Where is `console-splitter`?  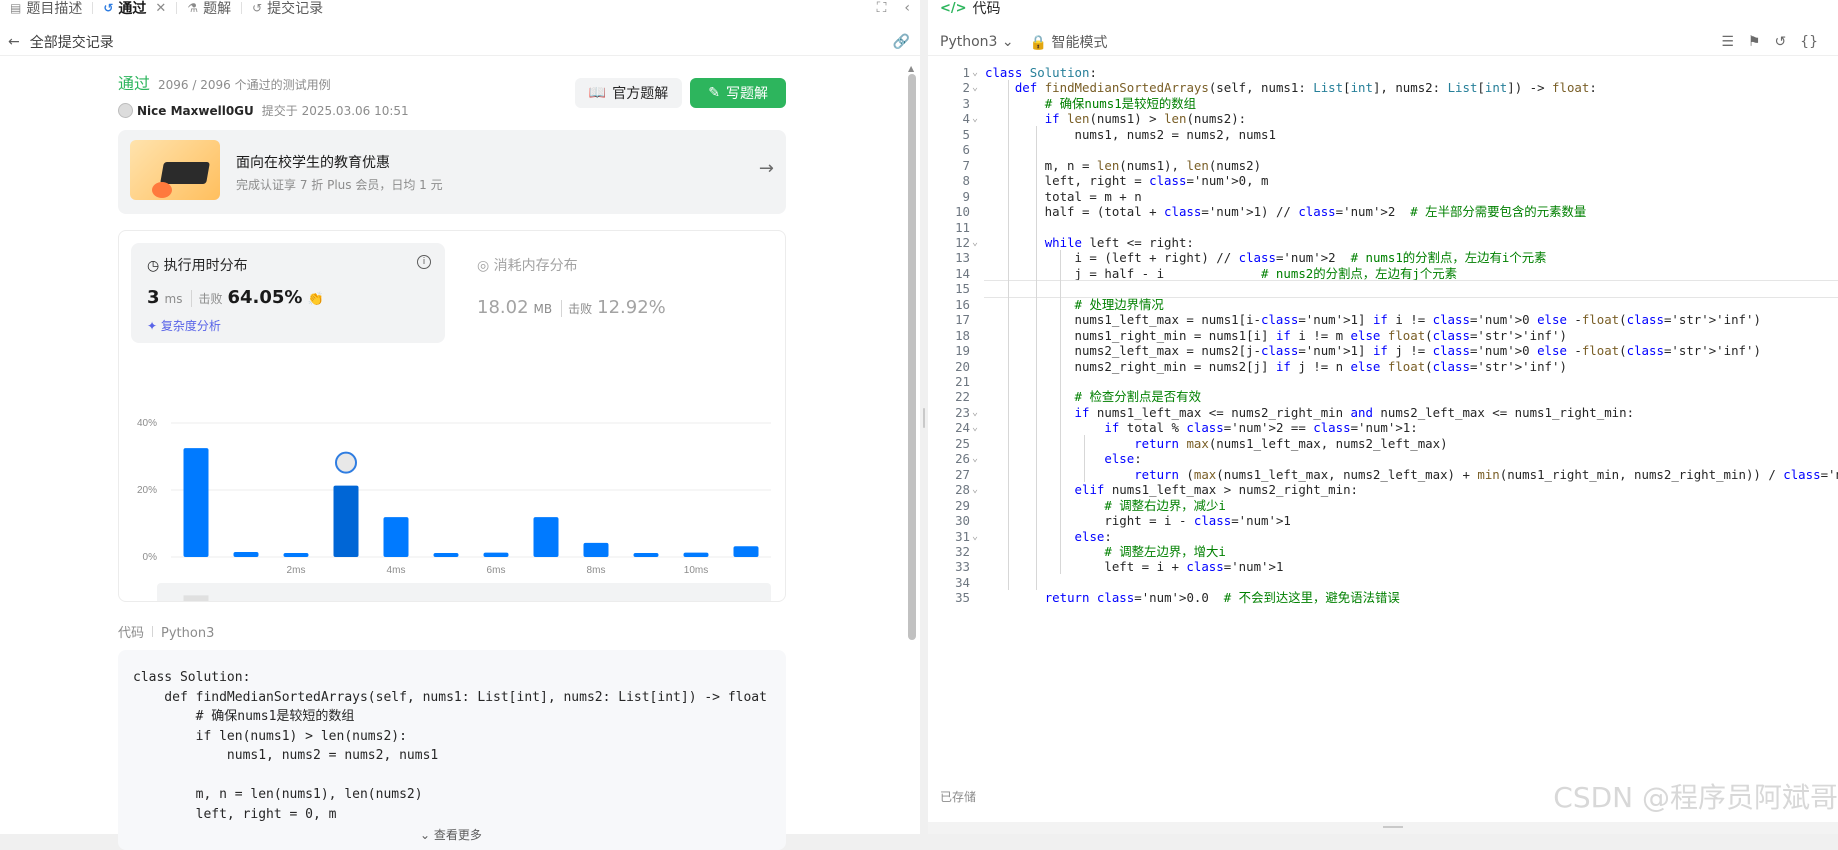
console-splitter is located at coordinates (1383, 828).